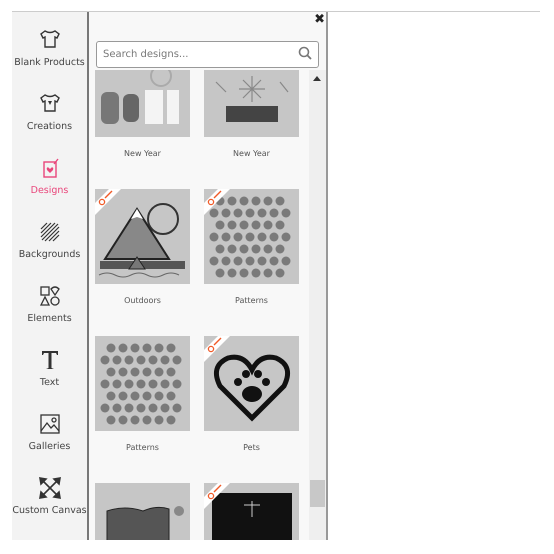  I want to click on sidebar-item: Text, so click(49, 380).